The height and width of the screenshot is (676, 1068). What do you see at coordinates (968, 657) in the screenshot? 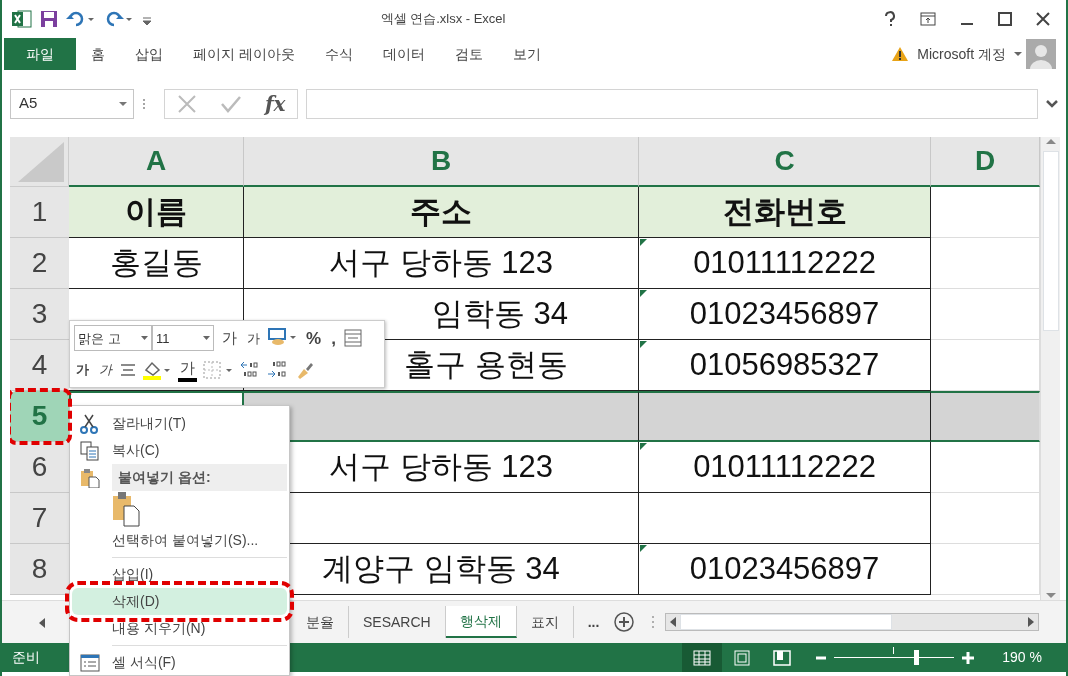
I see `zoom-in-icon` at bounding box center [968, 657].